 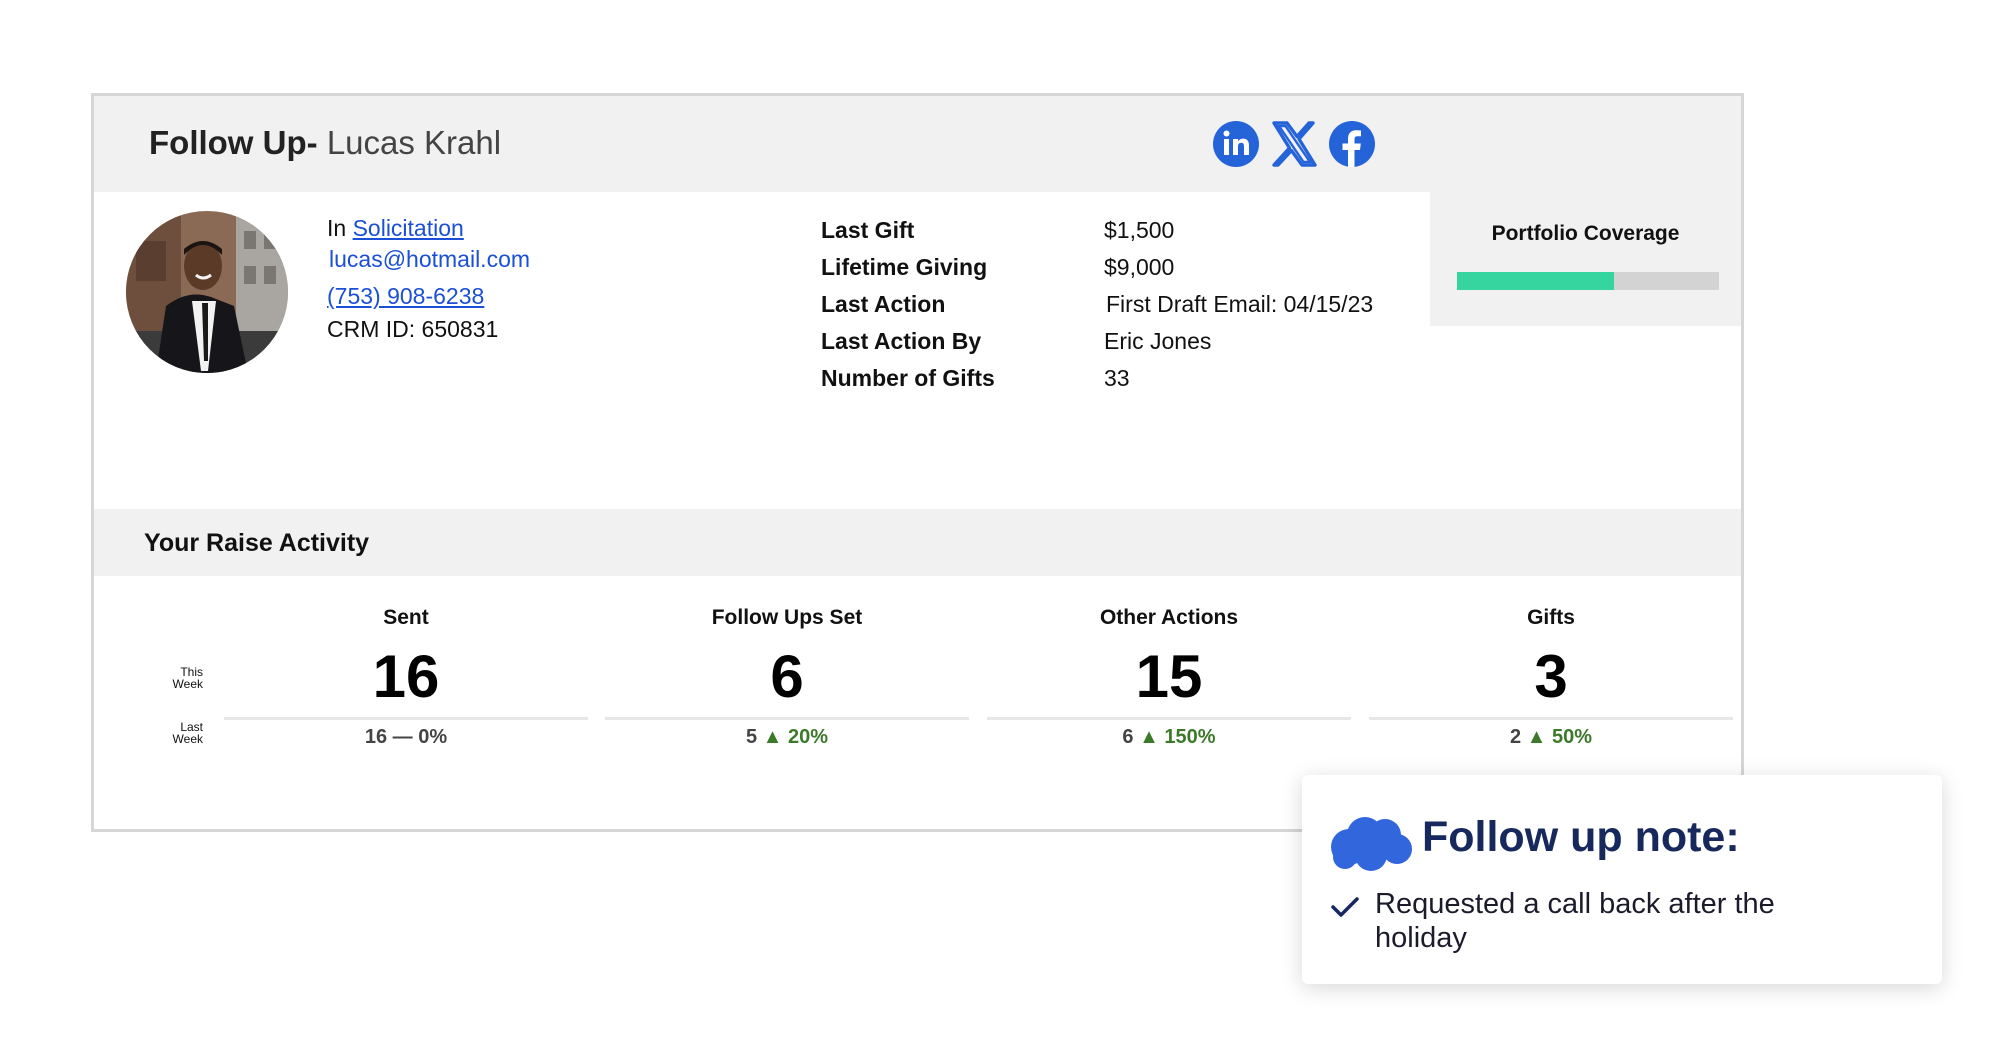 I want to click on detail-label: Last Action By, so click(x=901, y=341).